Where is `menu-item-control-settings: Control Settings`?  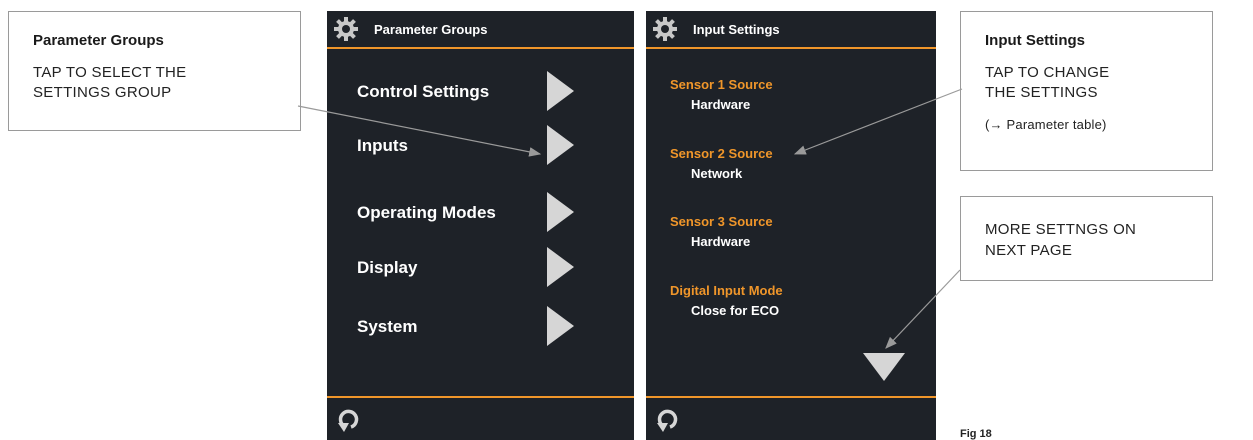 menu-item-control-settings: Control Settings is located at coordinates (480, 92).